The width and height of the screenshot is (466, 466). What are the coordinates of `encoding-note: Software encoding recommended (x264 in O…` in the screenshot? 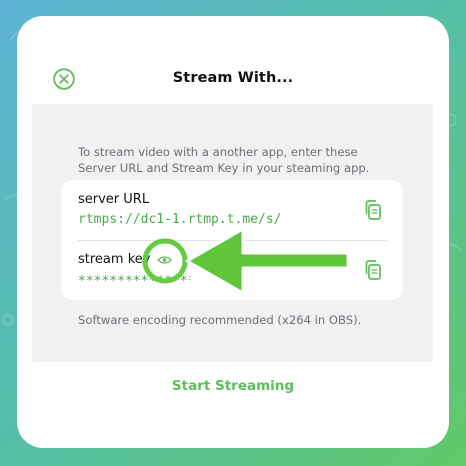 It's located at (220, 320).